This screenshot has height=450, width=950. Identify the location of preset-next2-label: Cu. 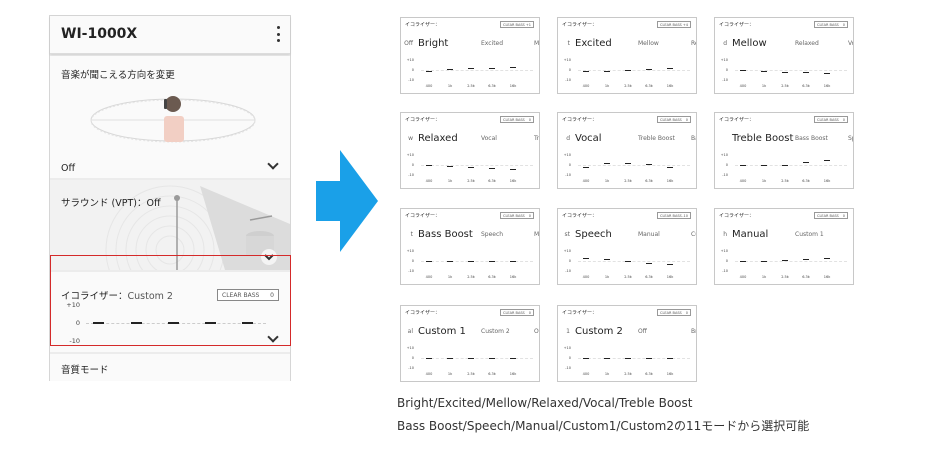
(693, 234).